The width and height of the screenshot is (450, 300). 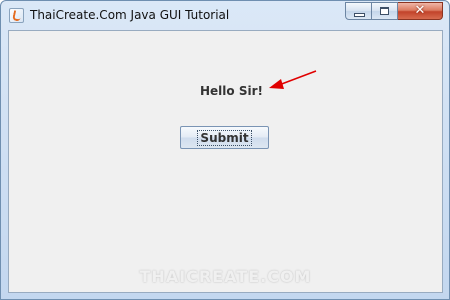 What do you see at coordinates (16, 15) in the screenshot?
I see `java-icon` at bounding box center [16, 15].